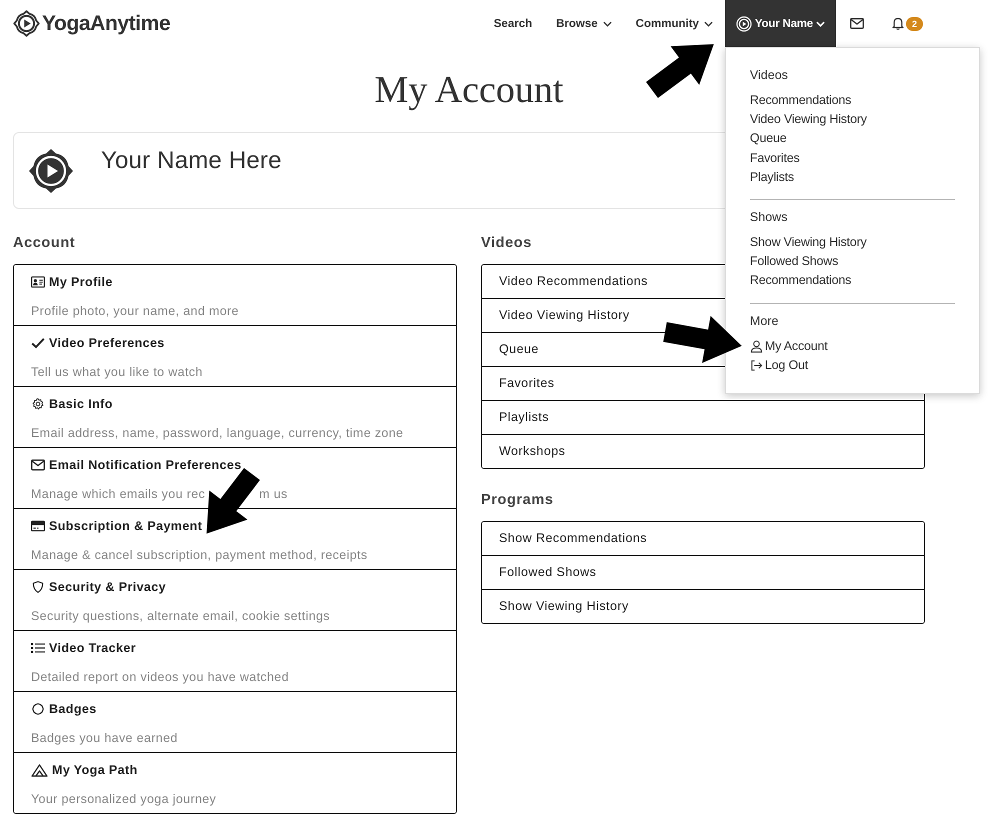 The image size is (991, 839). Describe the element at coordinates (506, 243) in the screenshot. I see `section-heading: Videos` at that location.